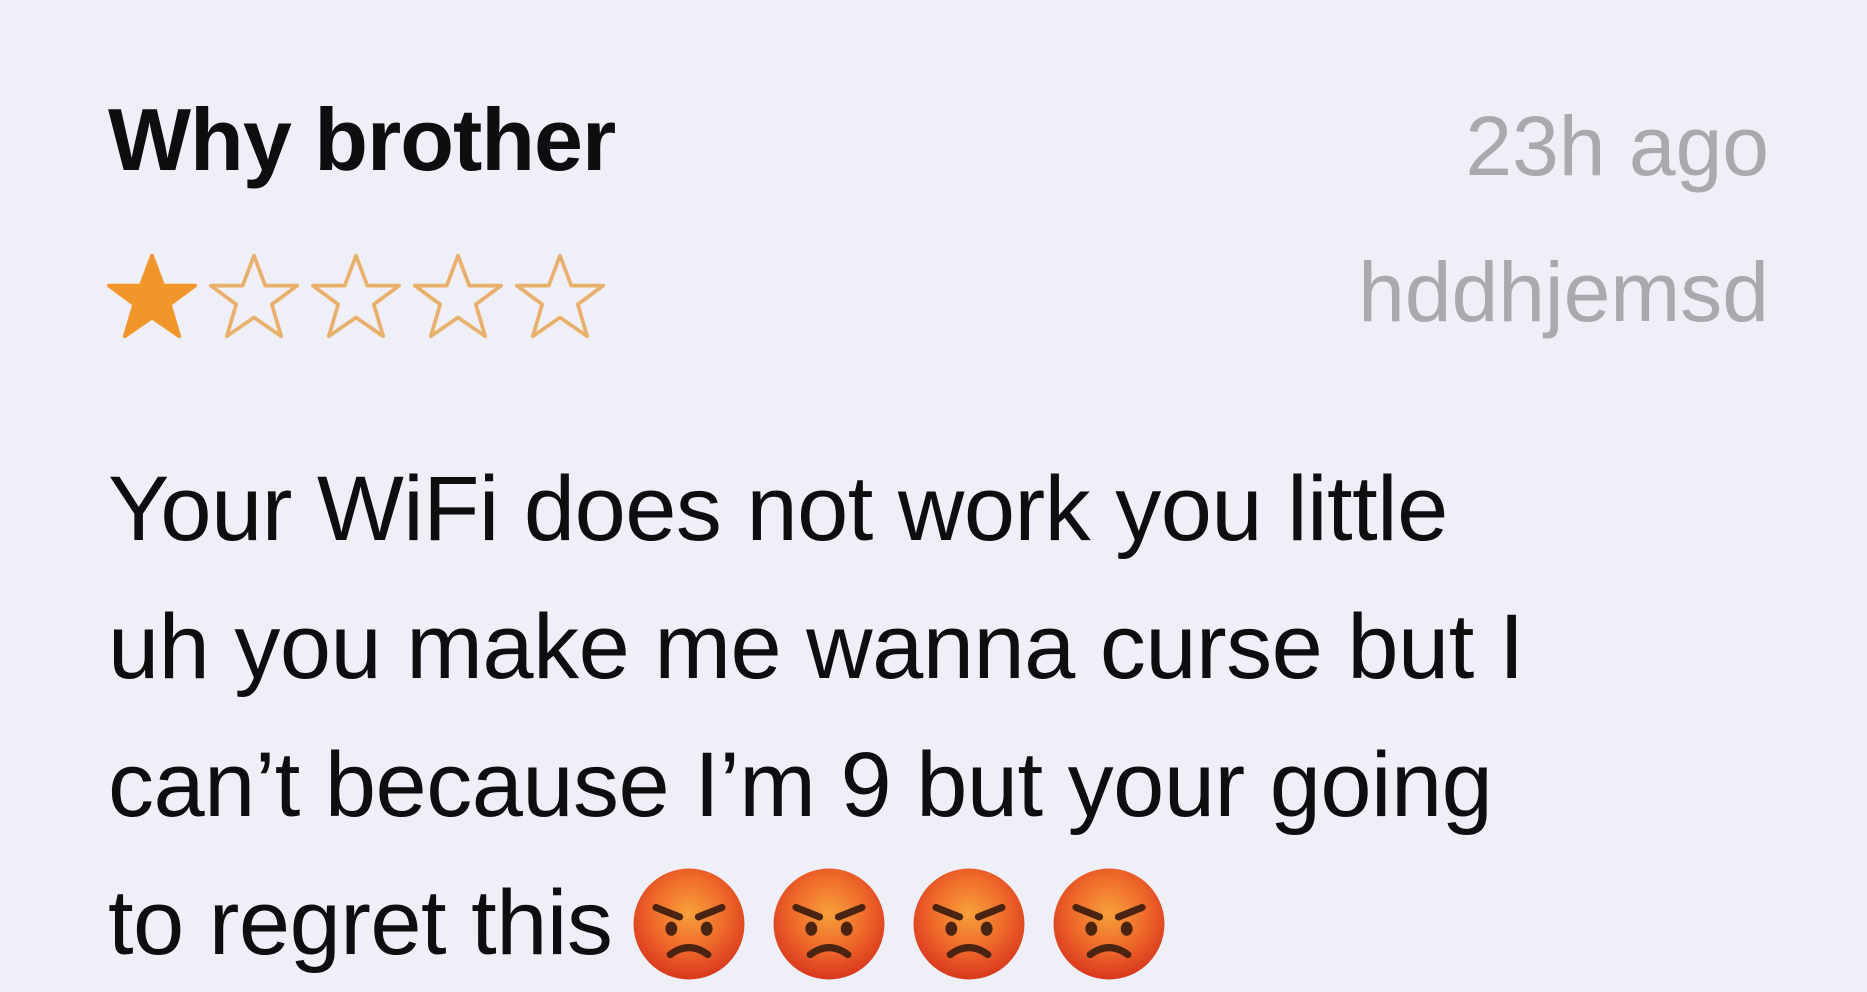 Image resolution: width=1867 pixels, height=992 pixels. What do you see at coordinates (816, 647) in the screenshot?
I see `review-body-line: uh you make me wanna curse but I` at bounding box center [816, 647].